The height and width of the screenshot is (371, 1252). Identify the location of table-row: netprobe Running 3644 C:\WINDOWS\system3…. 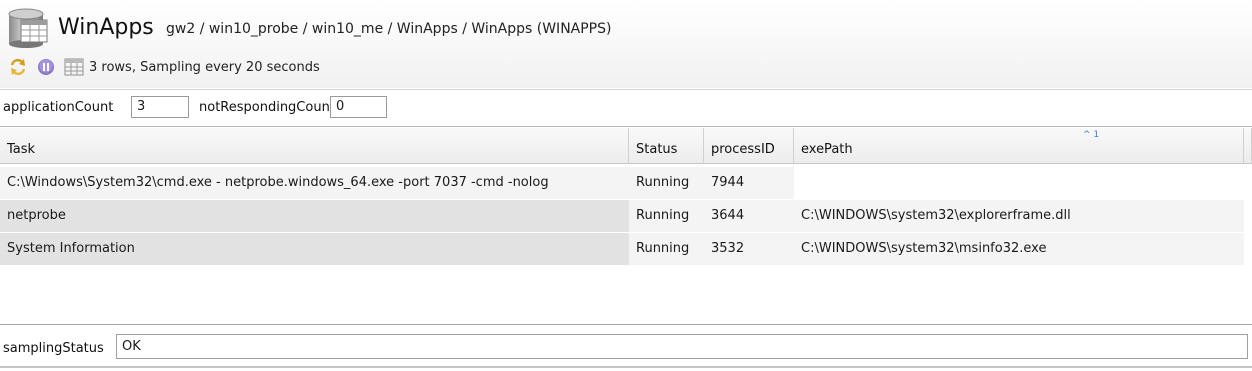
(626, 216).